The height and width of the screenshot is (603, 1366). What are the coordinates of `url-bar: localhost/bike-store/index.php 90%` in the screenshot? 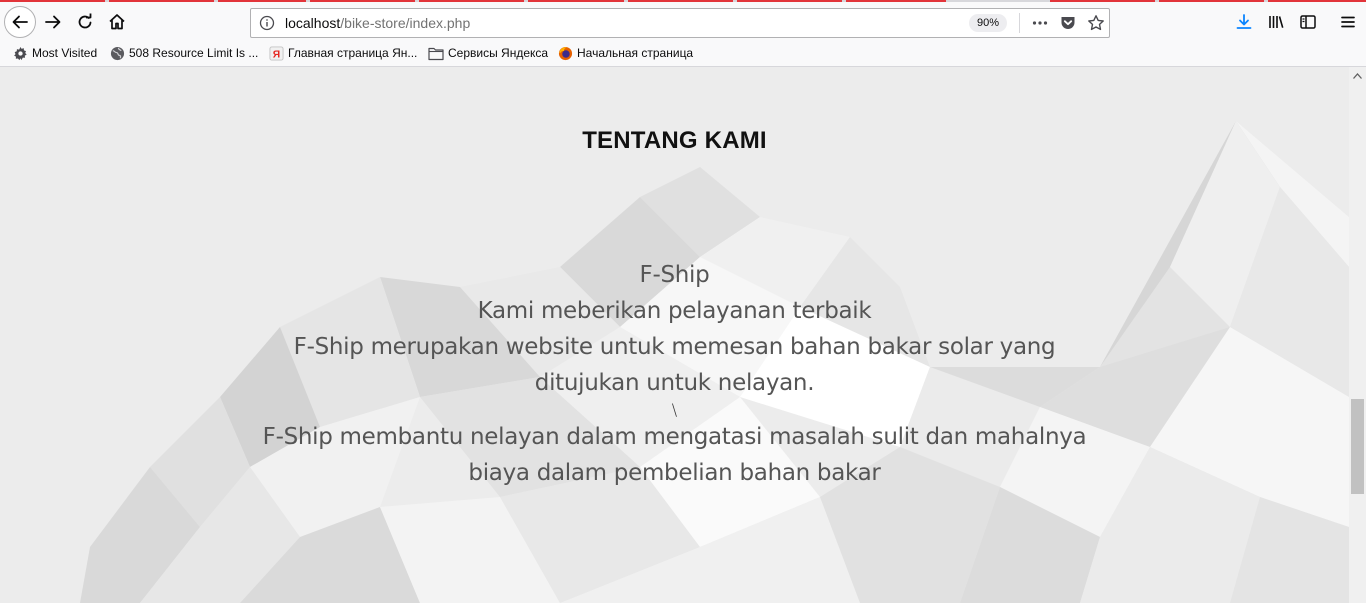 It's located at (680, 23).